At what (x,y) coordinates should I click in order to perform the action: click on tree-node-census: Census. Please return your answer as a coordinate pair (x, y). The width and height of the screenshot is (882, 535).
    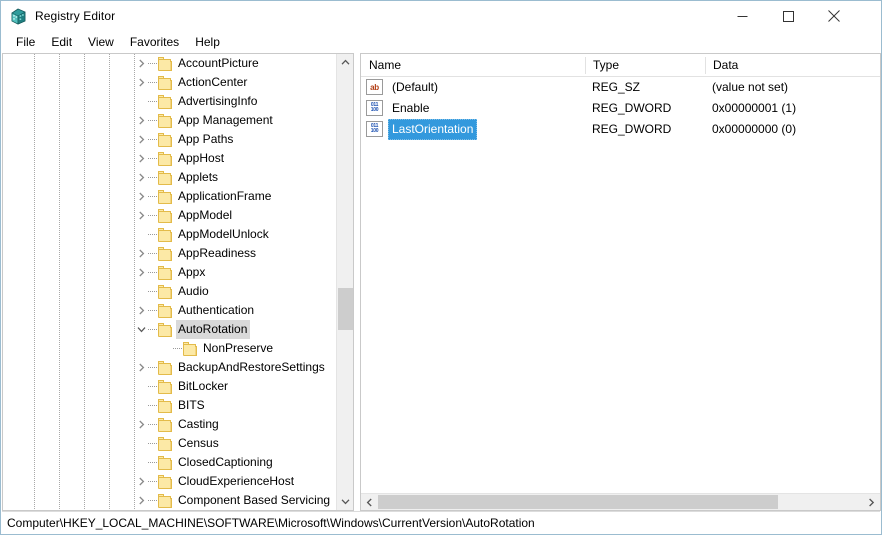
    Looking at the image, I should click on (169, 443).